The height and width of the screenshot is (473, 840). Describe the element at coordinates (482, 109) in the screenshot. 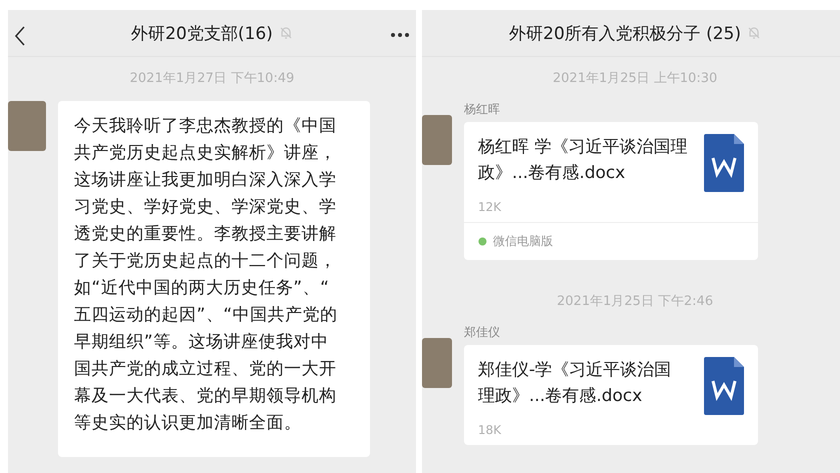

I see `sender-name: 杨红晖` at that location.